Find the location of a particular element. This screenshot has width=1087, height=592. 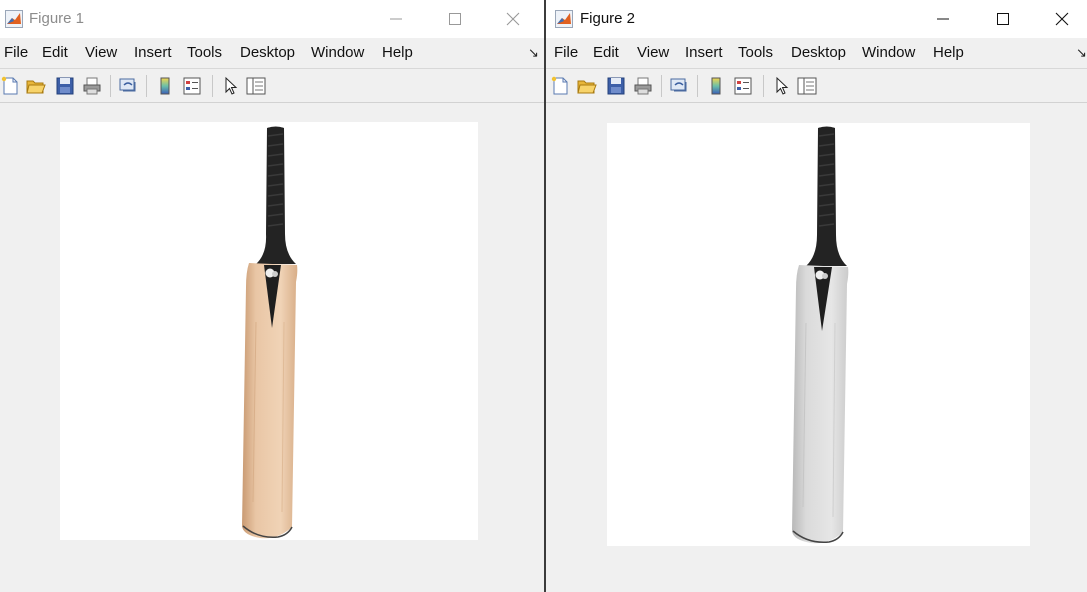

title-bar: Figure 1 is located at coordinates (272, 19).